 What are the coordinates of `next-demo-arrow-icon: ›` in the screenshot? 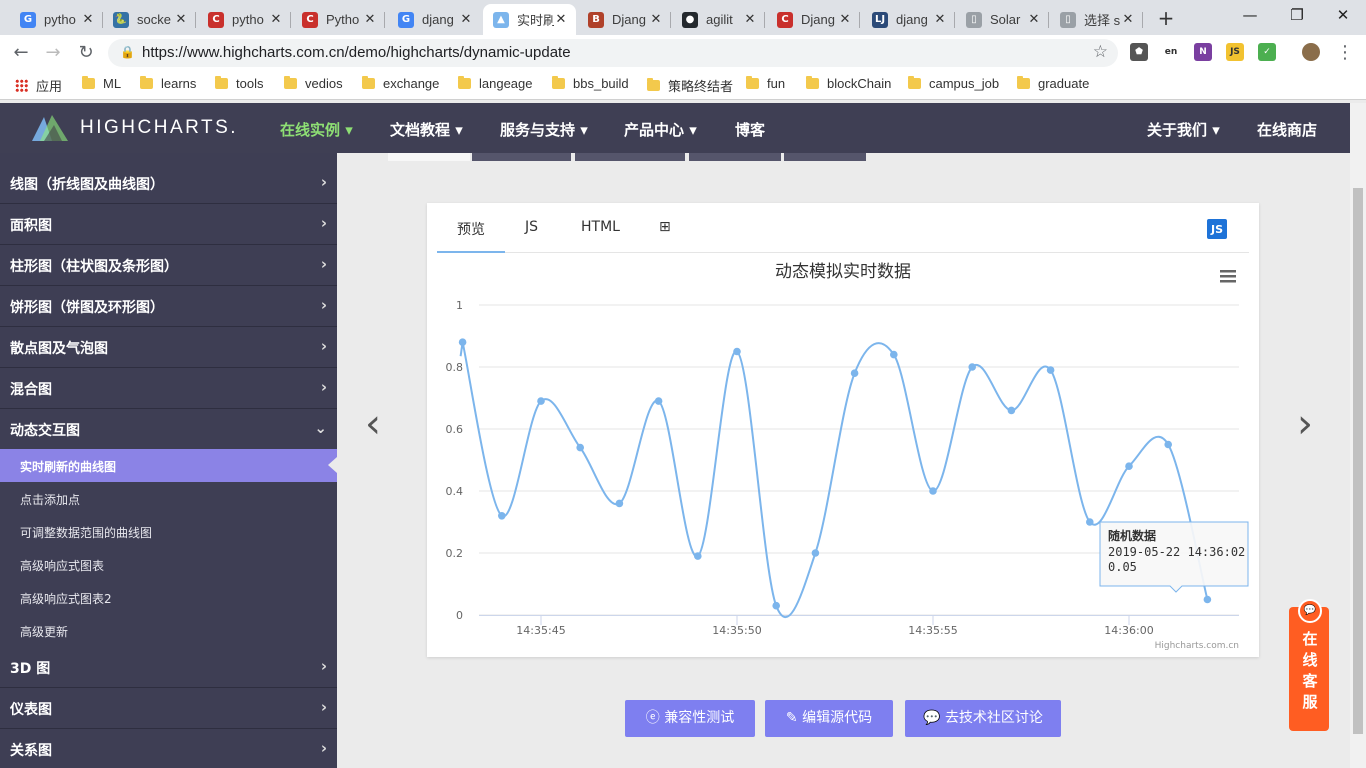 It's located at (1305, 424).